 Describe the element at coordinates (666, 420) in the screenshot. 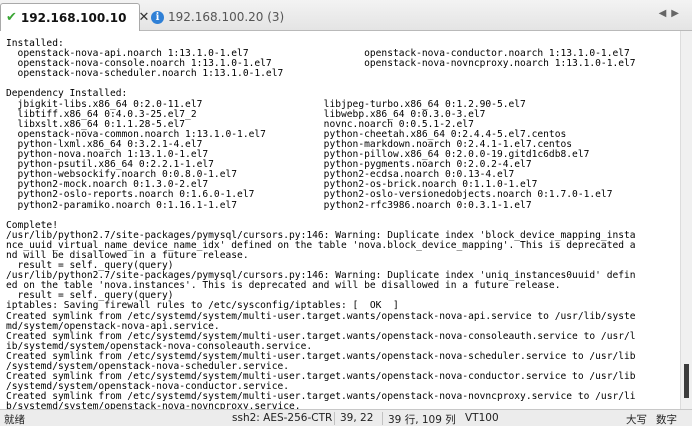

I see `status-num: 数字` at that location.